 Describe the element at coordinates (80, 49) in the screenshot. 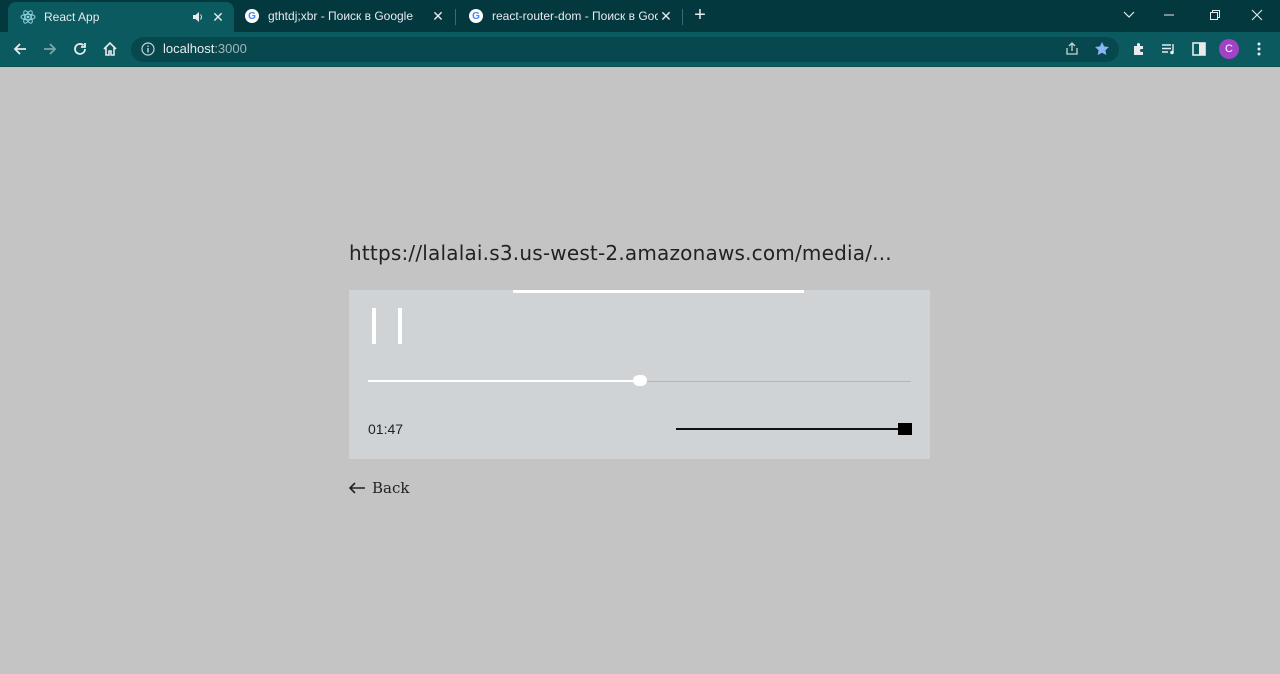

I see `reload-icon` at that location.